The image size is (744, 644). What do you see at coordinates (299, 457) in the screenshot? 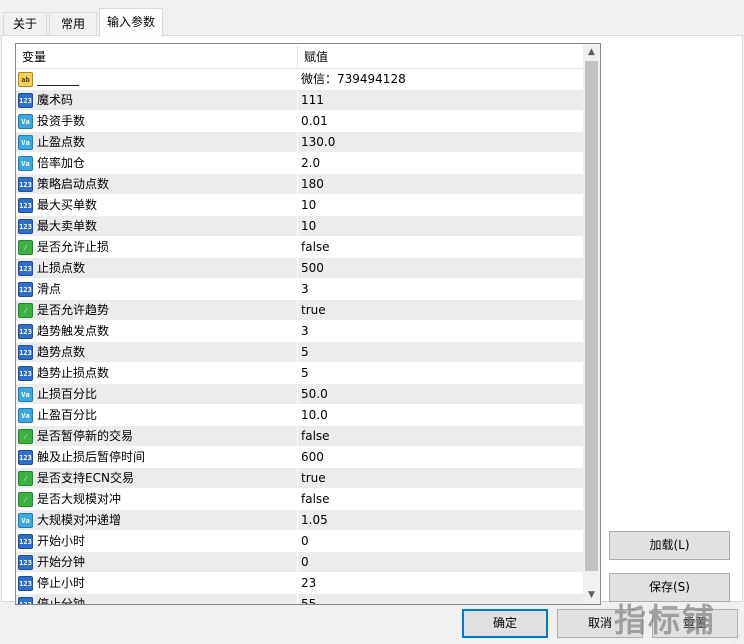
I see `parameter-row: 123 触及止损后暂停时间 600` at bounding box center [299, 457].